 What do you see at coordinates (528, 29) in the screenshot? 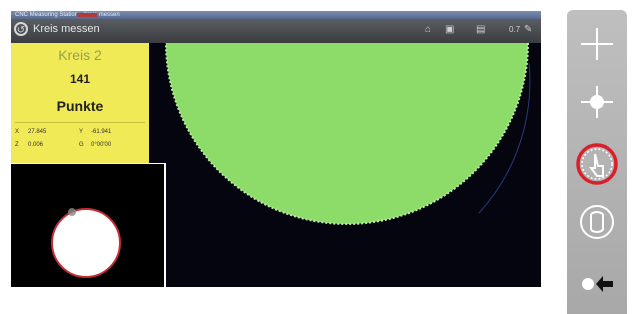
I see `pen-icon: ✎` at bounding box center [528, 29].